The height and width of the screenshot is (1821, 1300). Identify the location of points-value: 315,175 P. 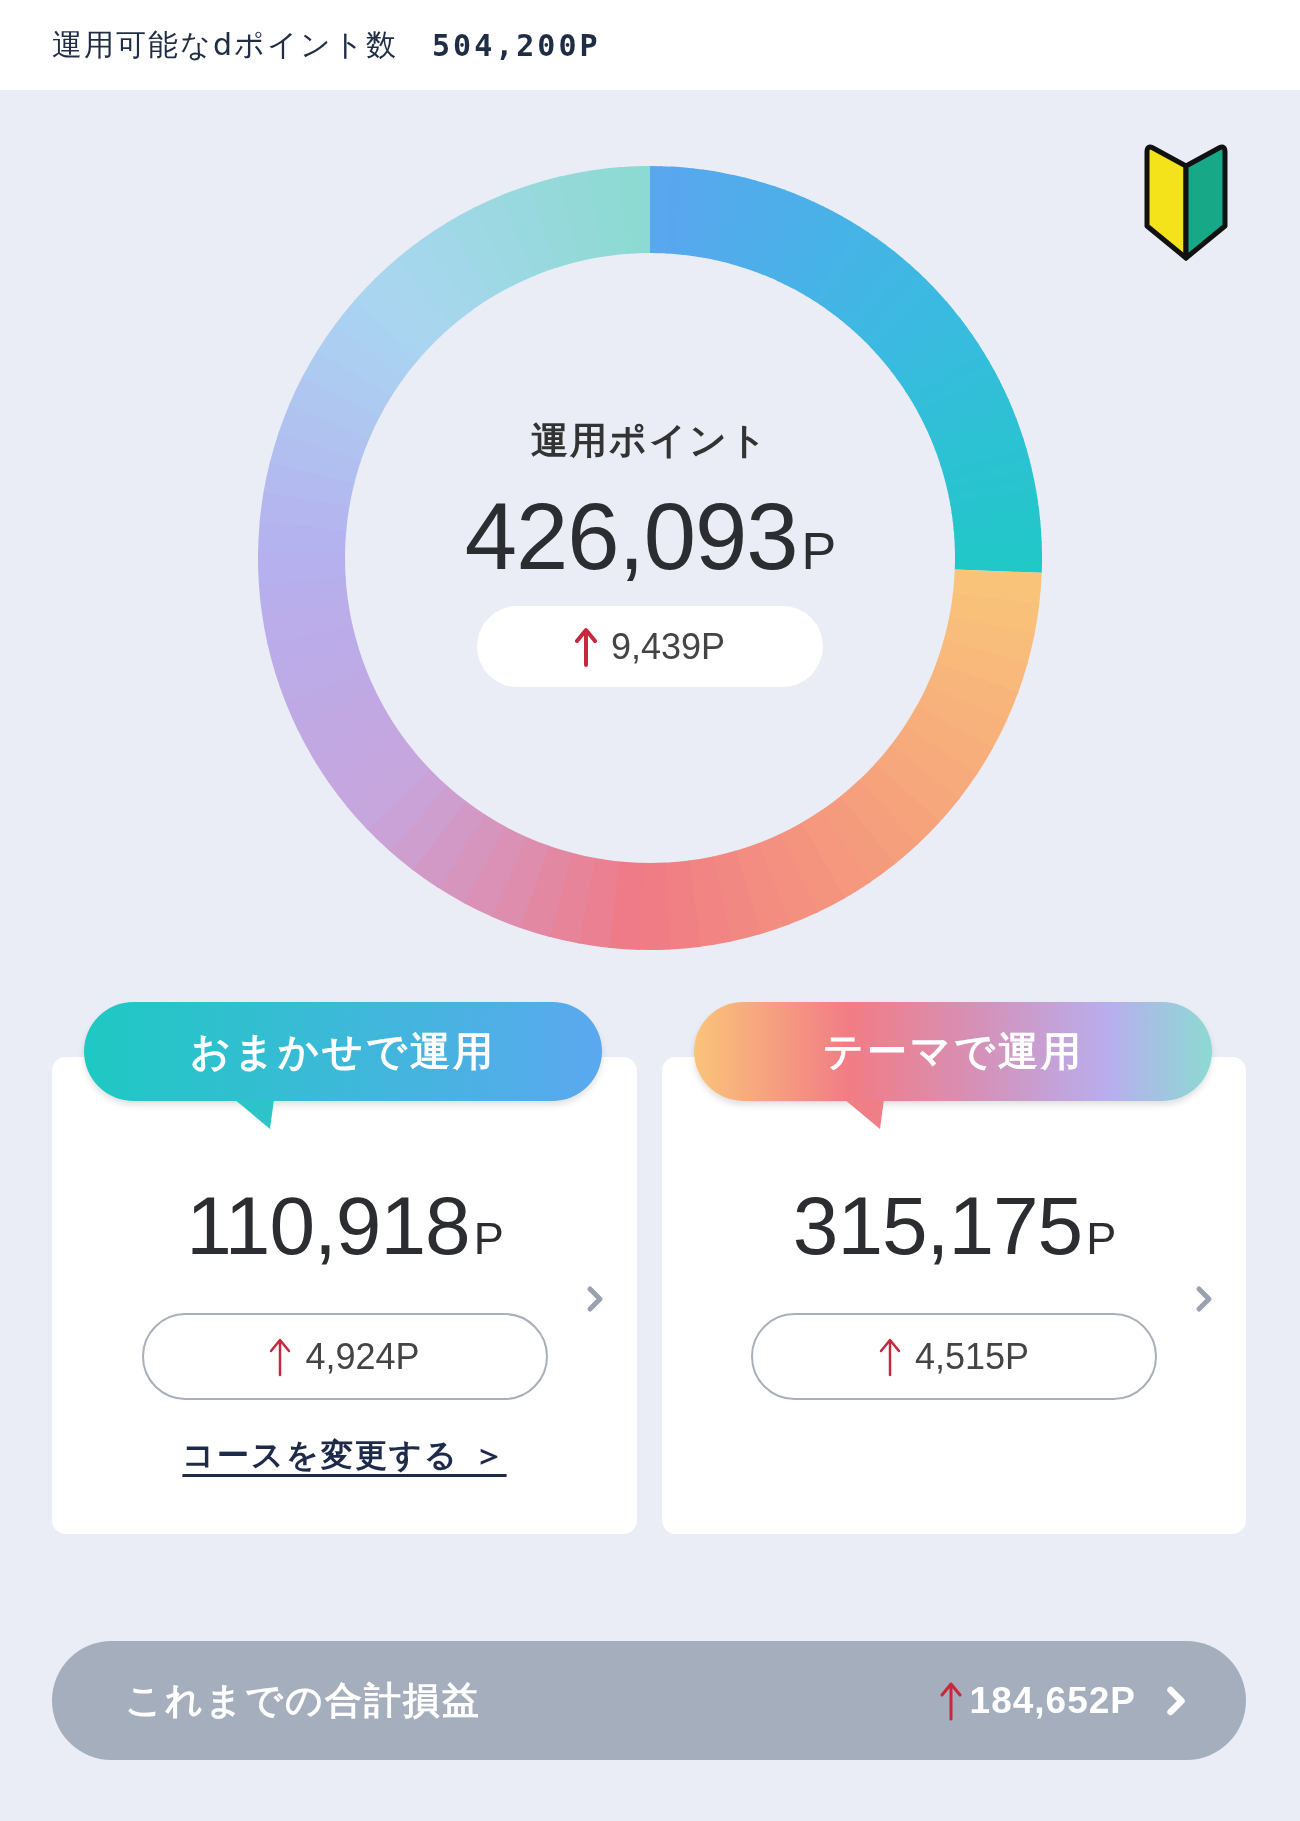
(954, 1226).